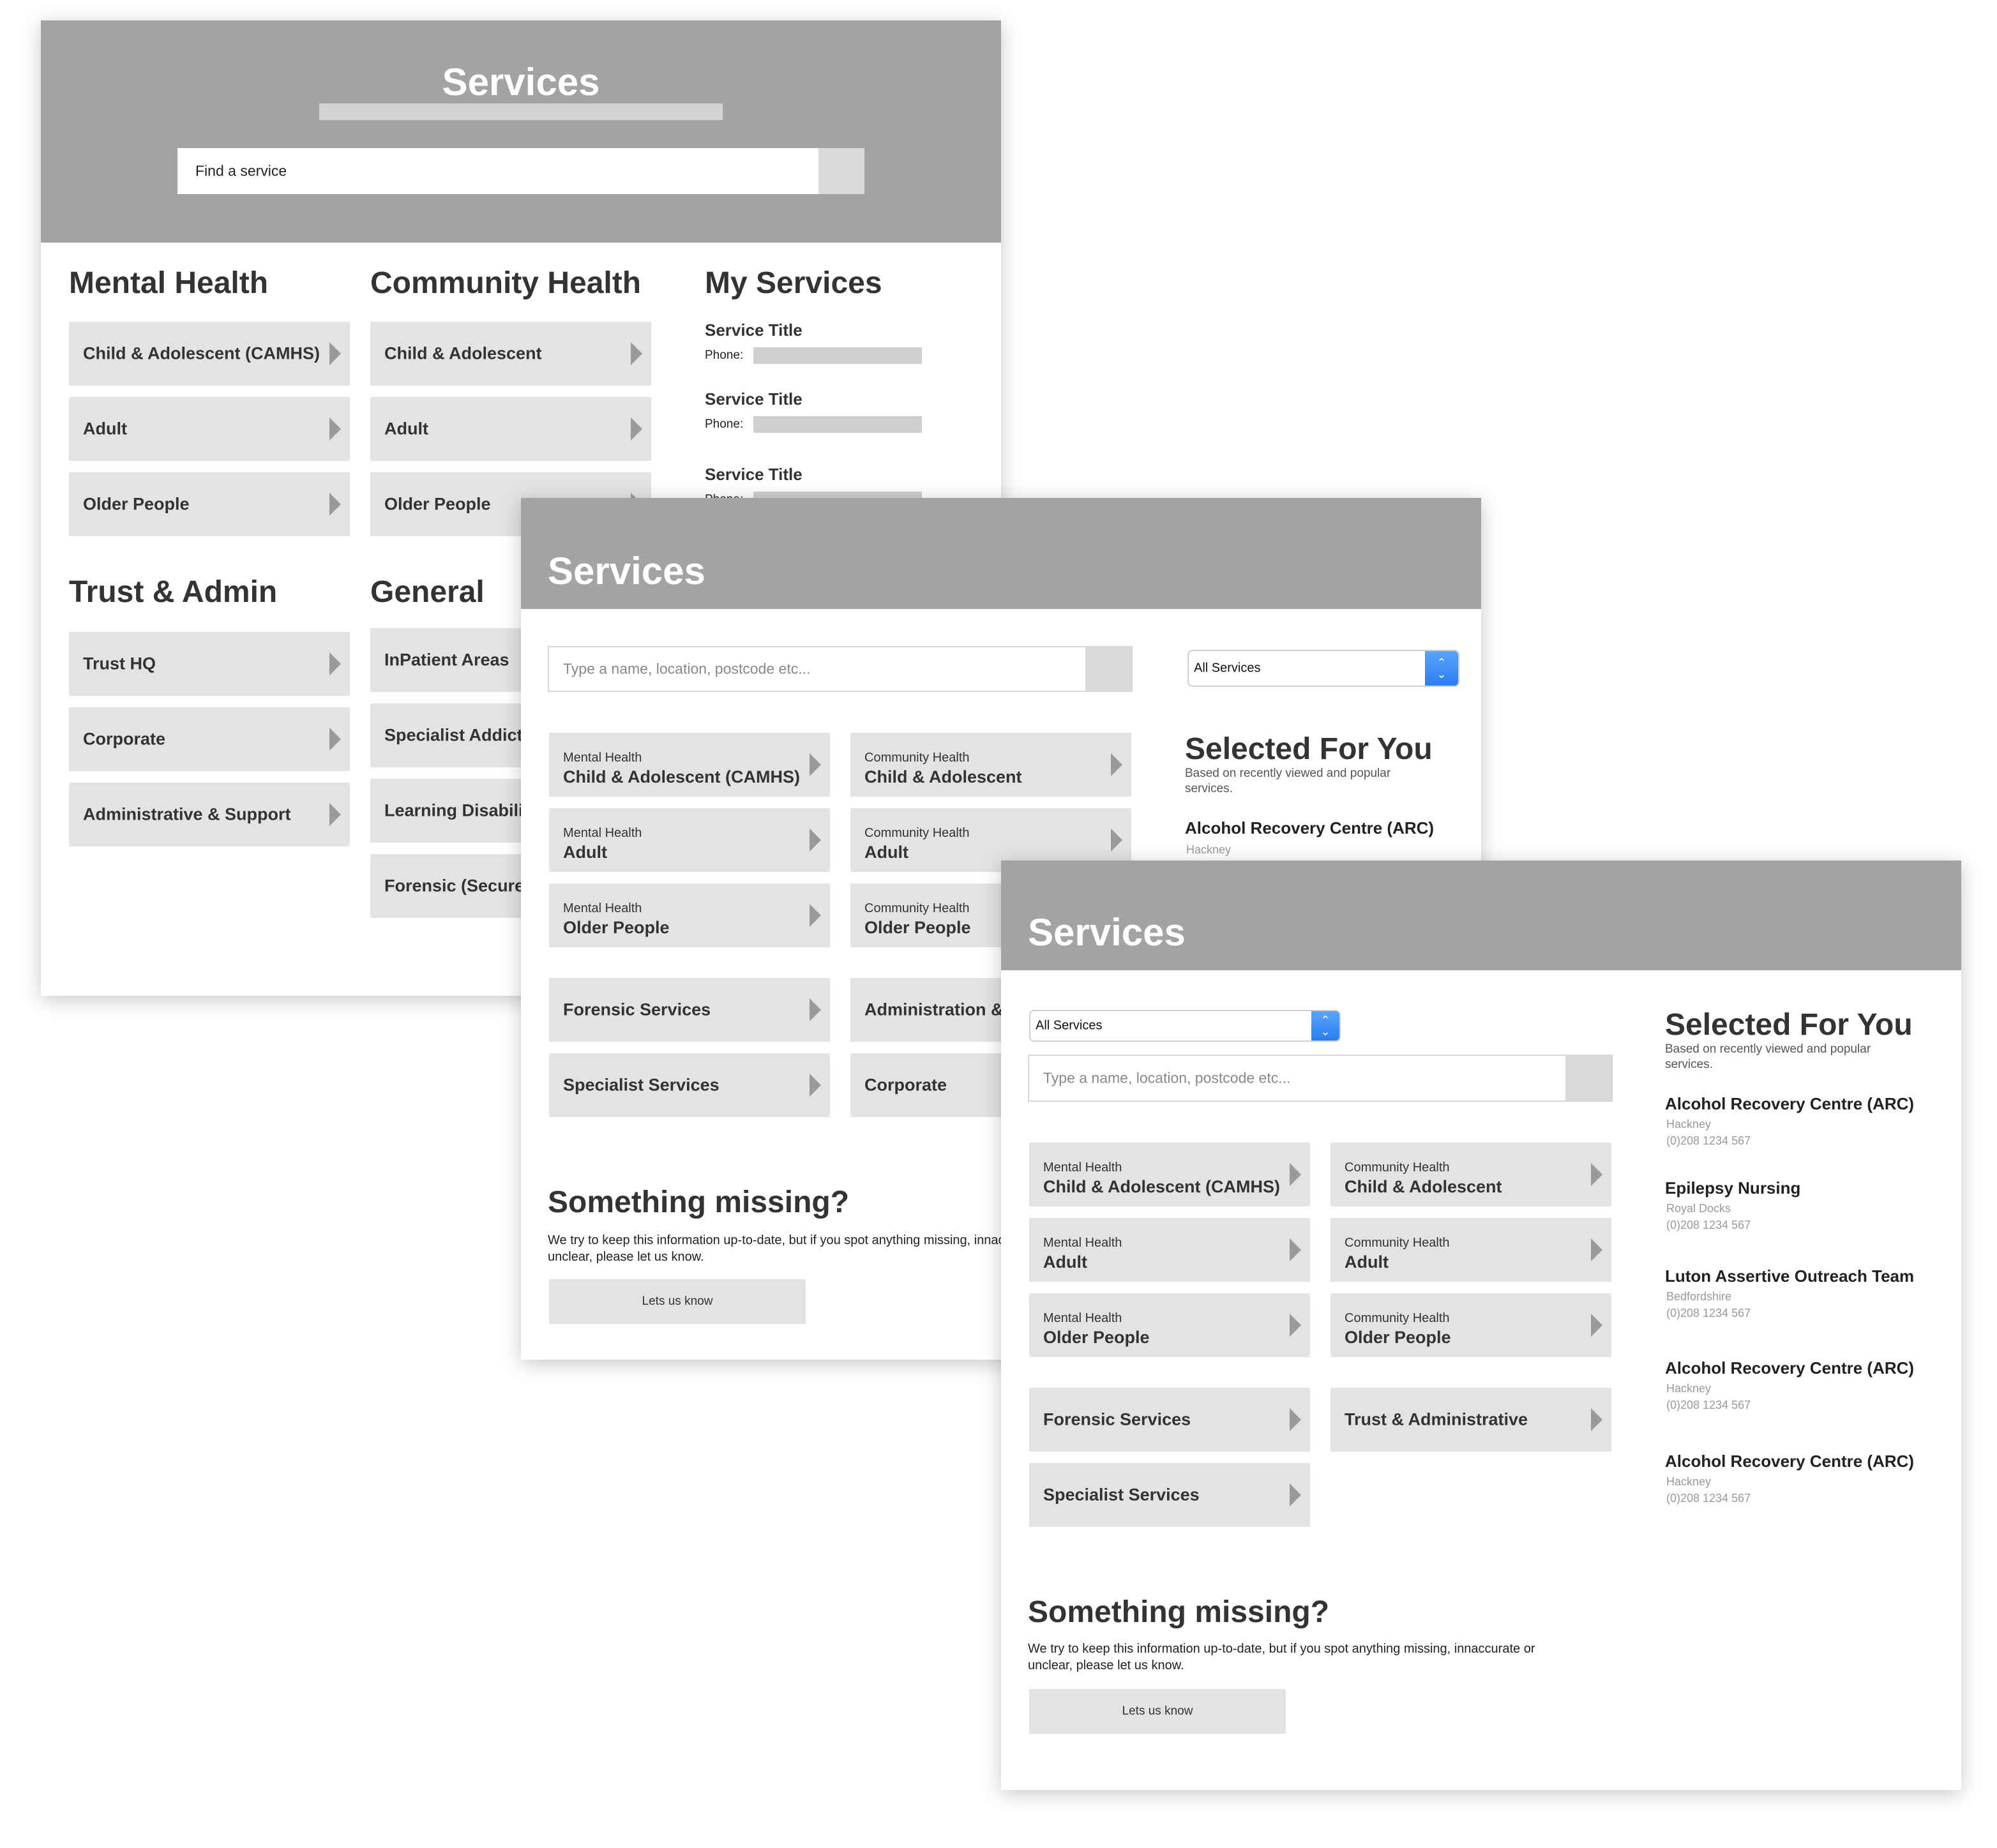  I want to click on service-tile: Community Health Older People, so click(1470, 1325).